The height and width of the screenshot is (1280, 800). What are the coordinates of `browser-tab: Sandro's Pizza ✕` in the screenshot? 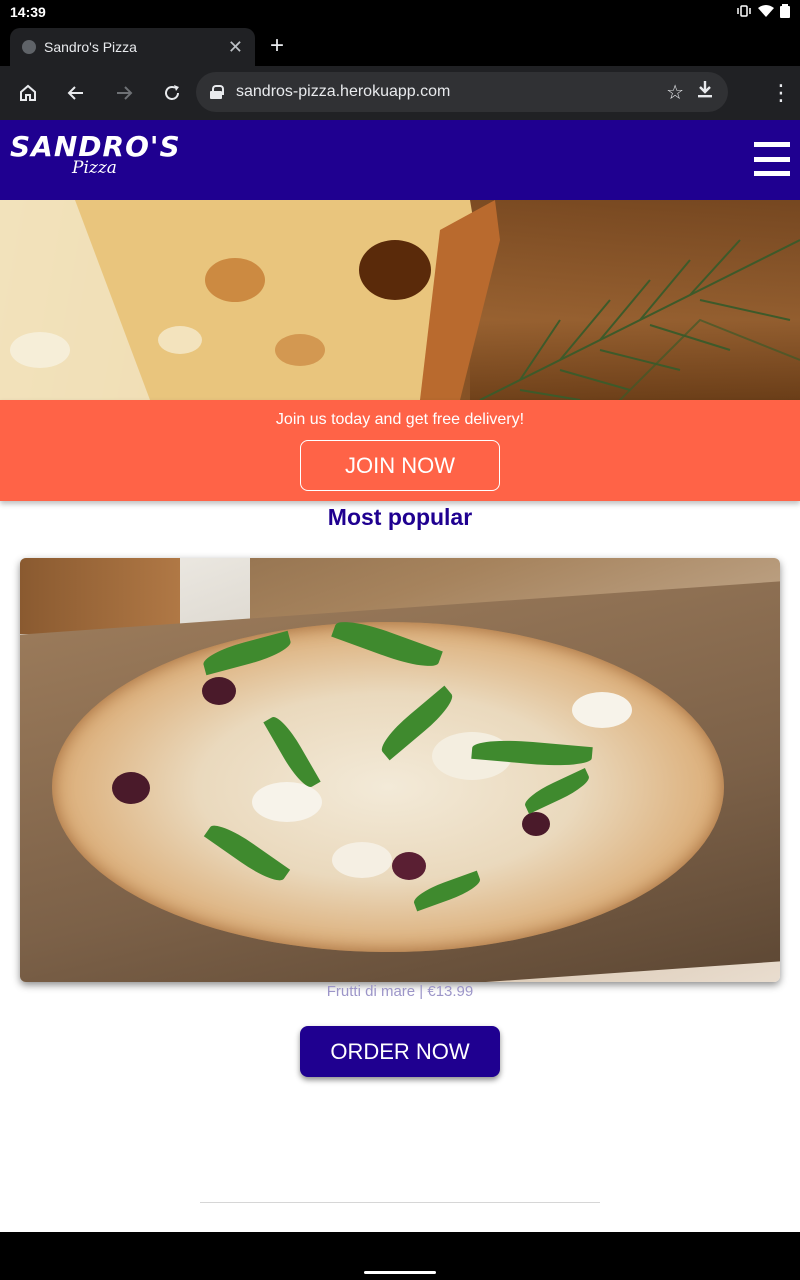 It's located at (132, 47).